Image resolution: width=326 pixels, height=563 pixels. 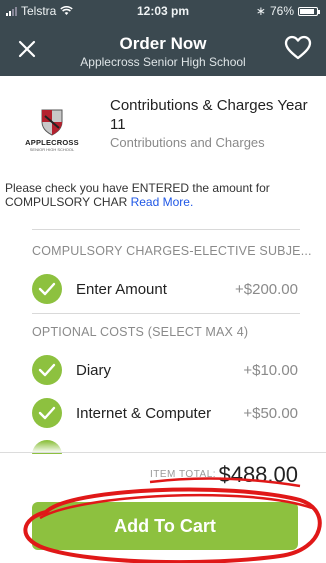 What do you see at coordinates (209, 115) in the screenshot?
I see `product-title: Contributions & Charges Year 11` at bounding box center [209, 115].